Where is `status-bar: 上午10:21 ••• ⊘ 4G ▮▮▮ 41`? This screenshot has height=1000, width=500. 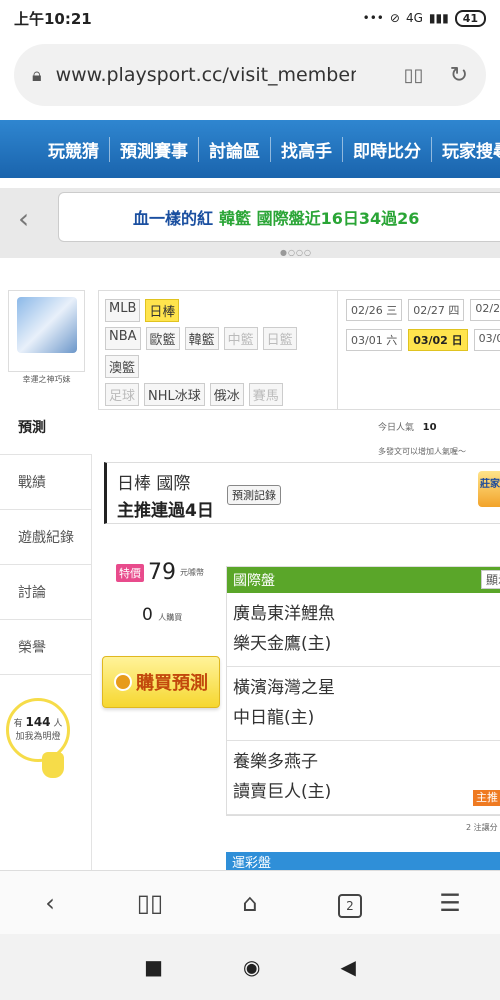 status-bar: 上午10:21 ••• ⊘ 4G ▮▮▮ 41 is located at coordinates (250, 18).